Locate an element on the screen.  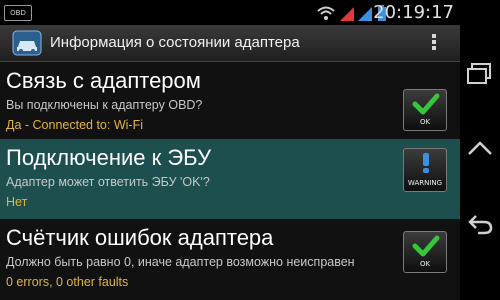
obd-notification-icon: OBD is located at coordinates (18, 13).